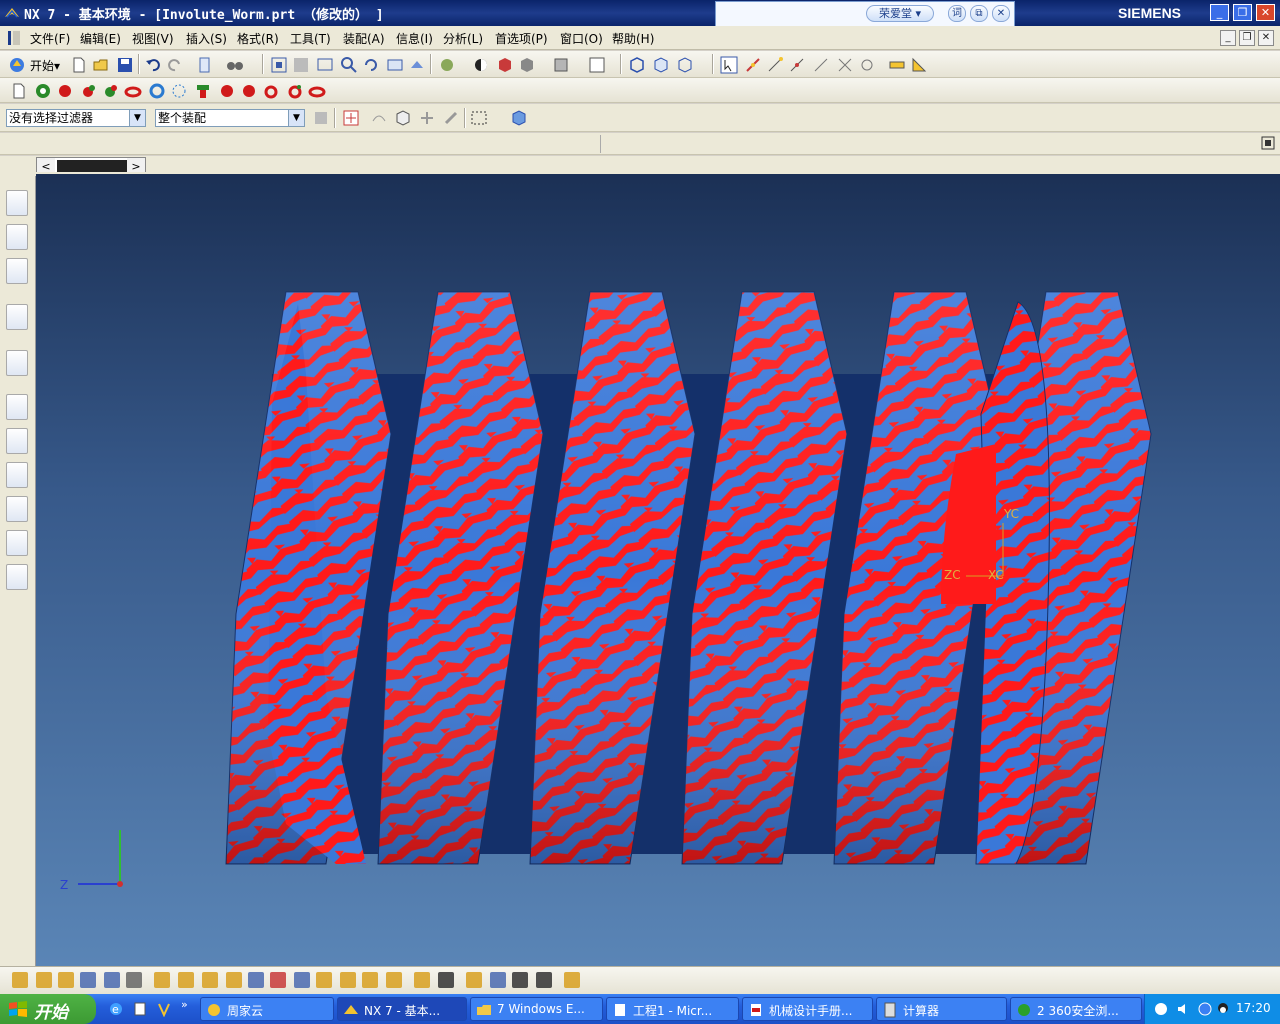 This screenshot has height=1024, width=1280. I want to click on rotate-icon, so click(371, 65).